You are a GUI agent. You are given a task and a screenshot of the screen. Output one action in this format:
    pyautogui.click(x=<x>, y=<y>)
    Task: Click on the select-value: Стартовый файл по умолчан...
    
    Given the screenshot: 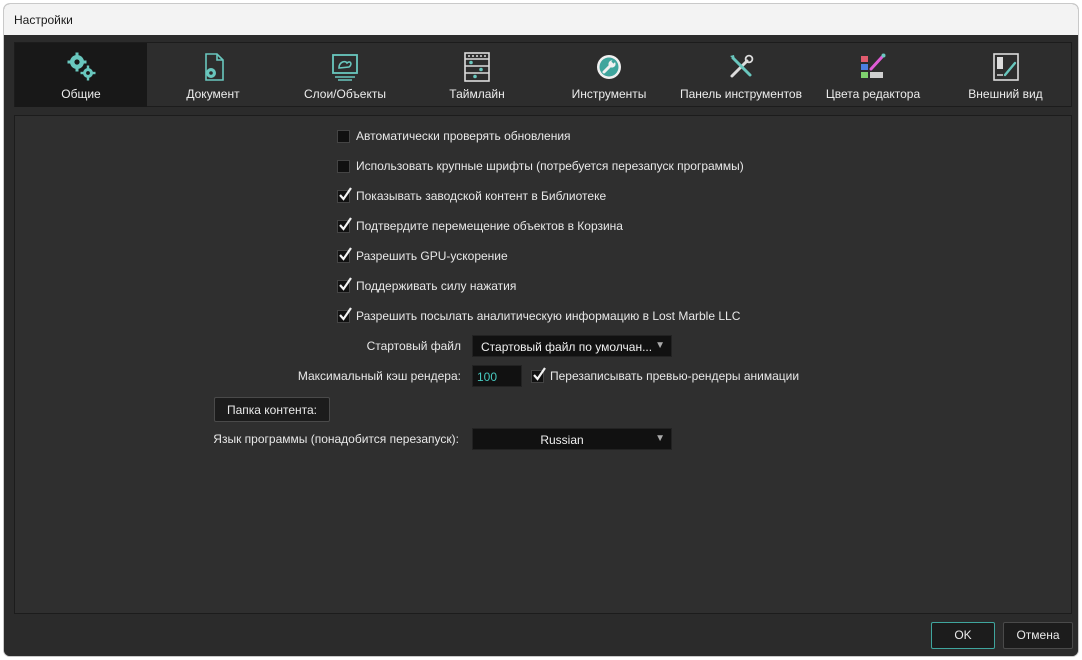 What is the action you would take?
    pyautogui.click(x=567, y=347)
    